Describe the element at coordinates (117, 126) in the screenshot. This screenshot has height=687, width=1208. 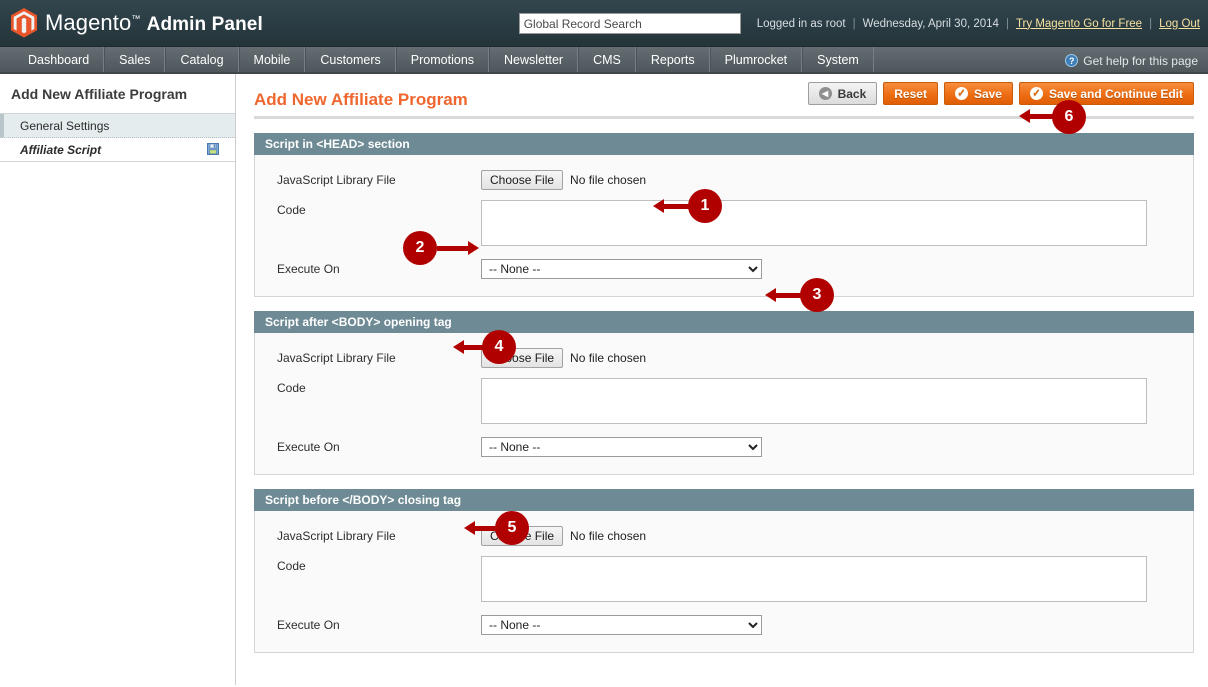
I see `sidebar-item-general-settings: General Settings` at that location.